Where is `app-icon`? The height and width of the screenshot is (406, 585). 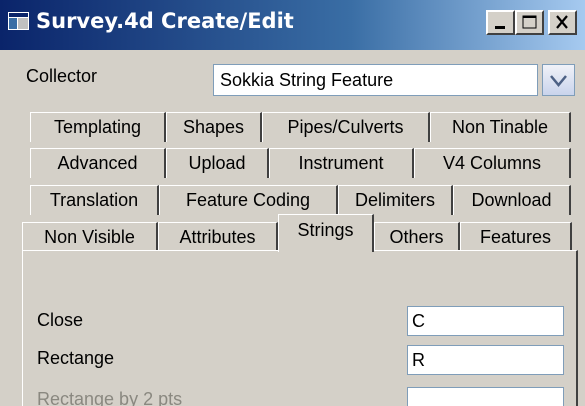
app-icon is located at coordinates (18, 21).